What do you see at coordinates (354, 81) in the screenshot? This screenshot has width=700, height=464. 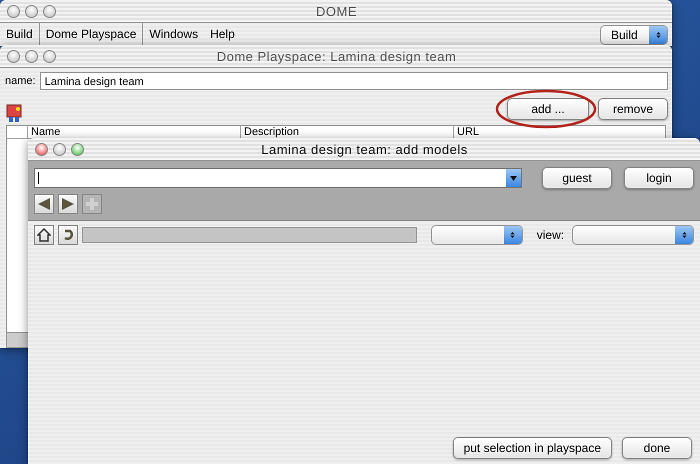 I see `name-field: Lamina design team` at bounding box center [354, 81].